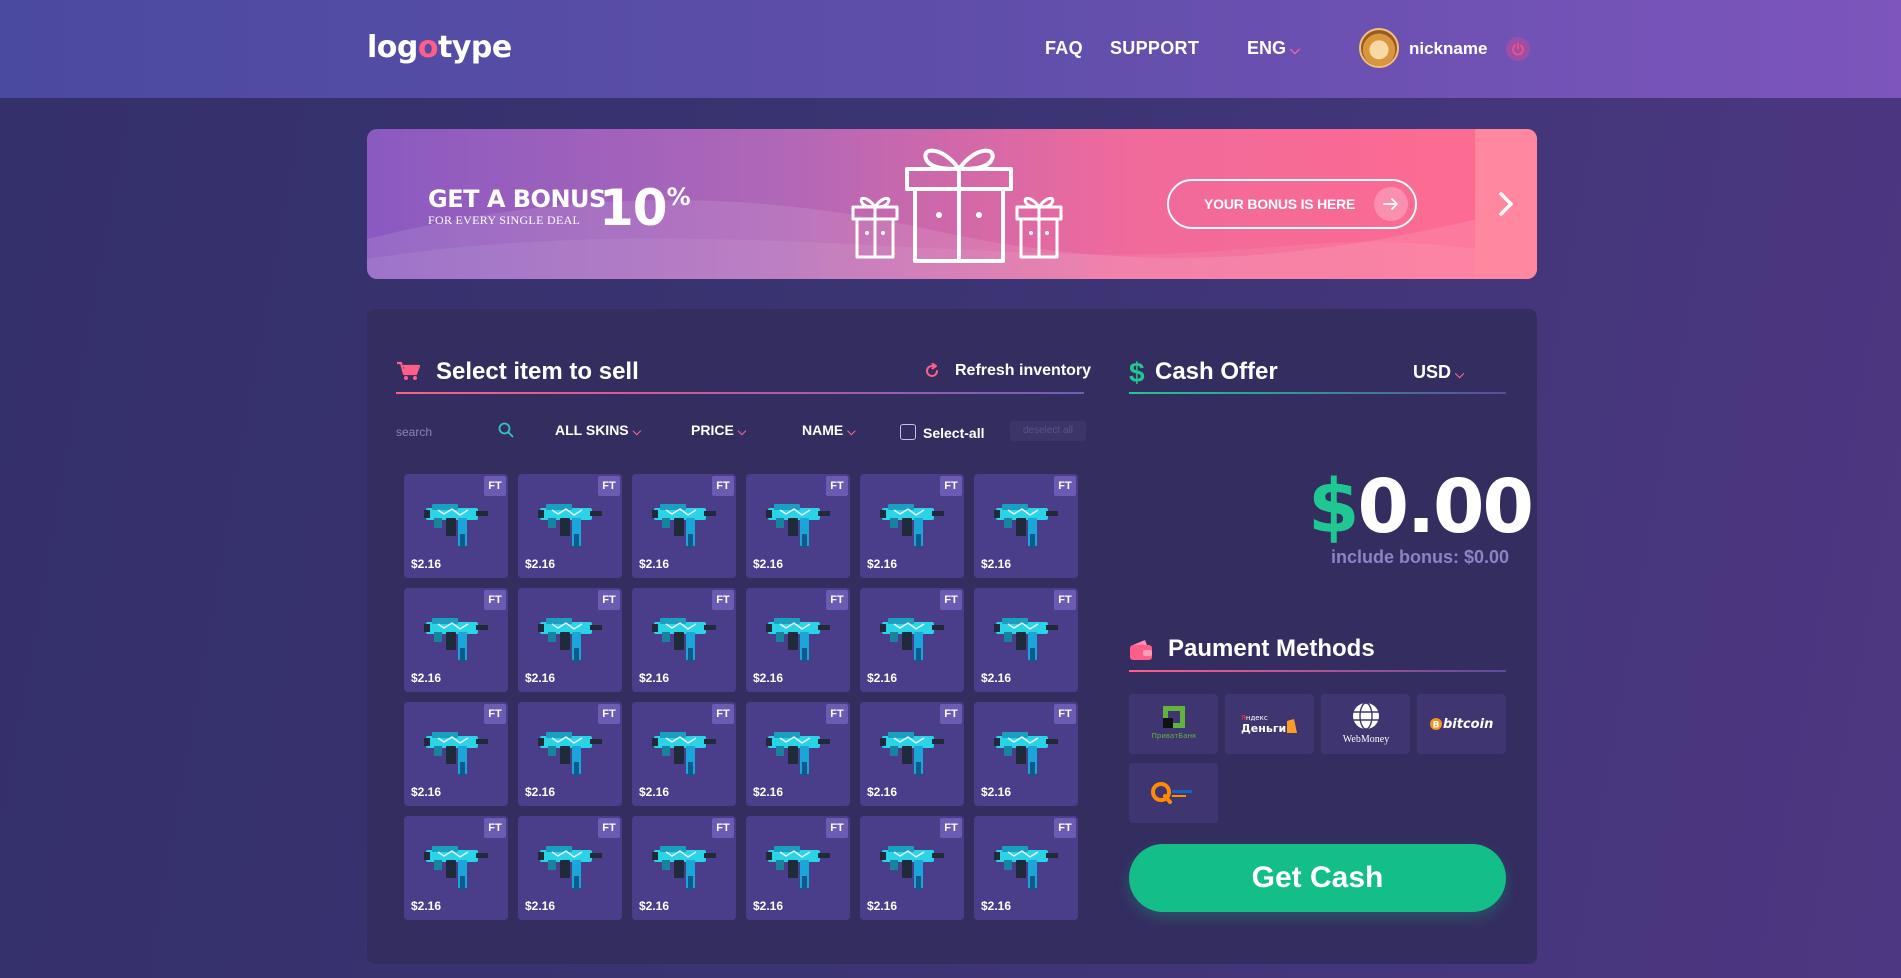 This screenshot has height=978, width=1901. I want to click on filter-all-skins: ALL SKINS ⌵, so click(598, 430).